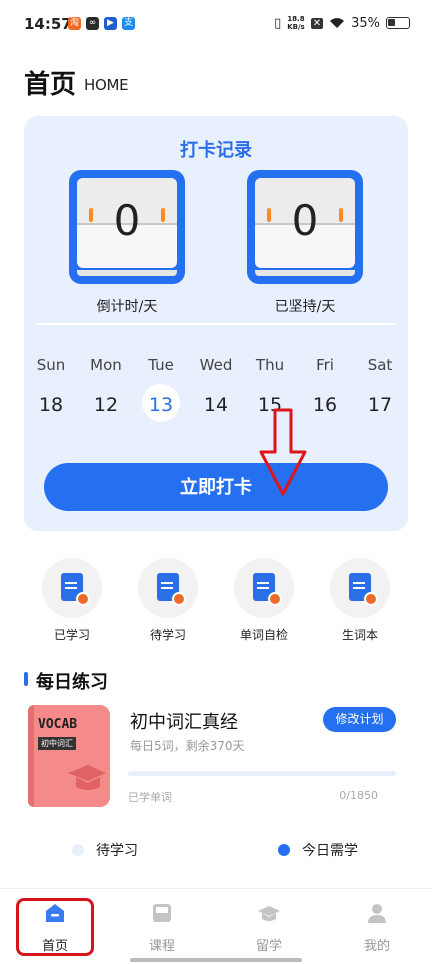 This screenshot has height=964, width=432. What do you see at coordinates (58, 724) in the screenshot?
I see `book-cover-title: VOCAB` at bounding box center [58, 724].